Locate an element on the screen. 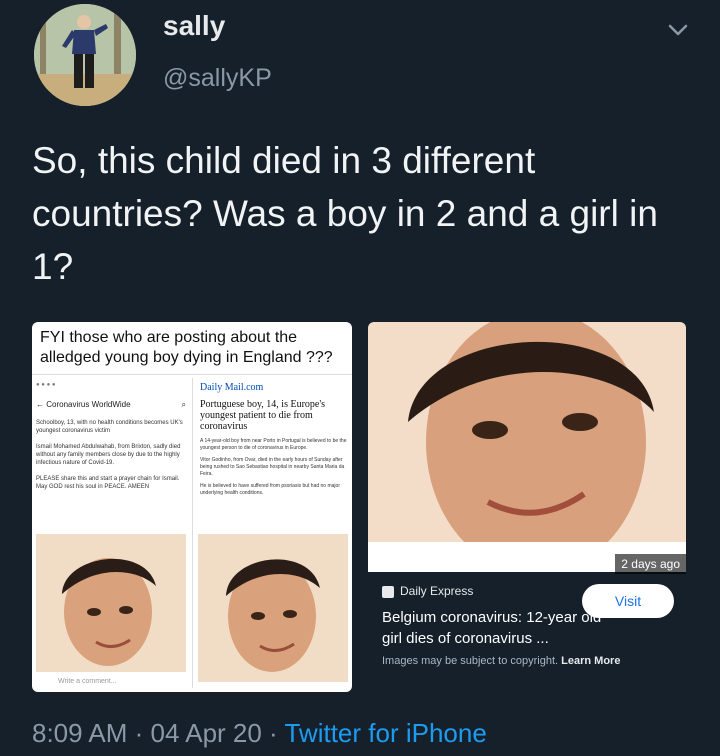  tweet-time: 8:09 AM is located at coordinates (79, 733).